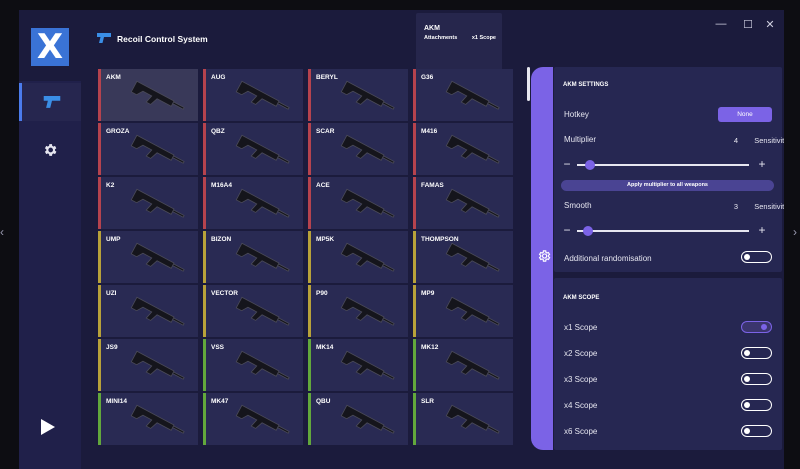 The image size is (800, 469). Describe the element at coordinates (148, 203) in the screenshot. I see `weapon-tile: K2` at that location.